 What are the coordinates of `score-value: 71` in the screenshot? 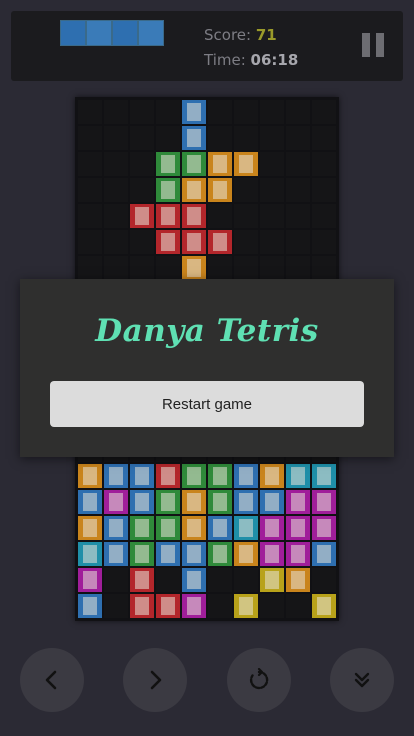 It's located at (266, 35).